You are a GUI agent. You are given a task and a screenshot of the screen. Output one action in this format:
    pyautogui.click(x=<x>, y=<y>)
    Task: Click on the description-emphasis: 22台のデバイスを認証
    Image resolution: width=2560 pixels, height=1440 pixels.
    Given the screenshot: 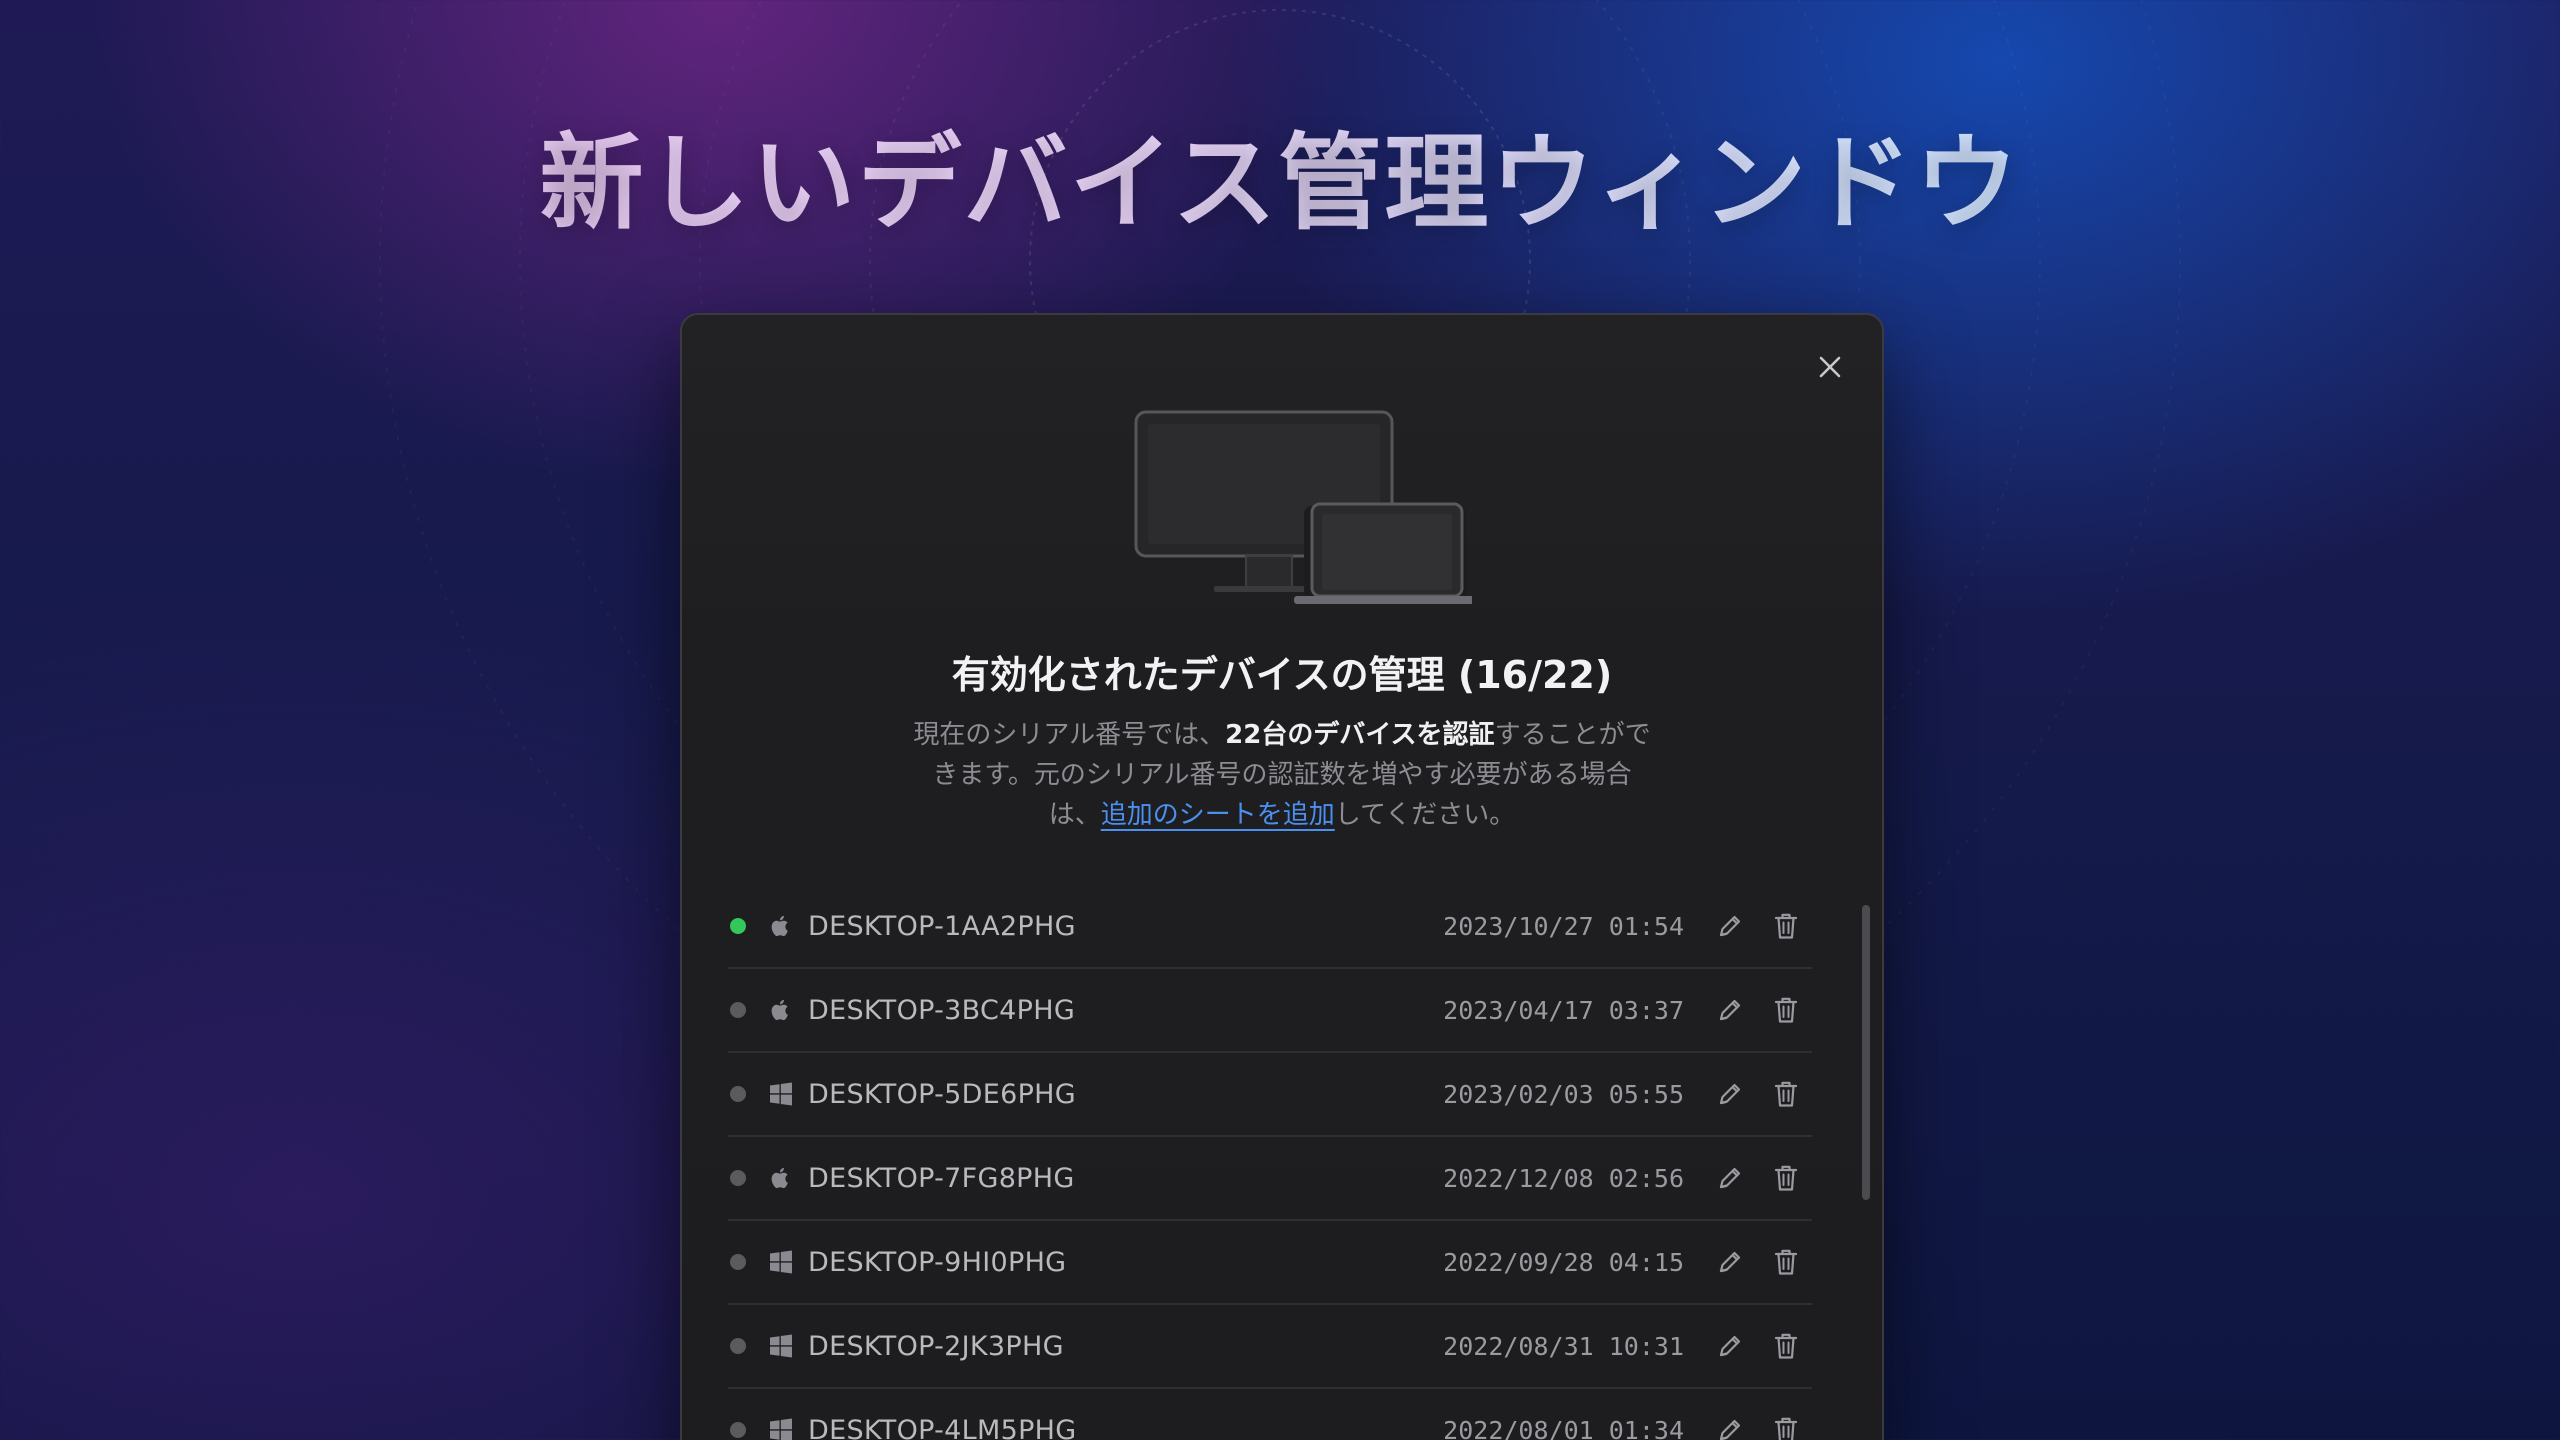 What is the action you would take?
    pyautogui.click(x=1360, y=735)
    